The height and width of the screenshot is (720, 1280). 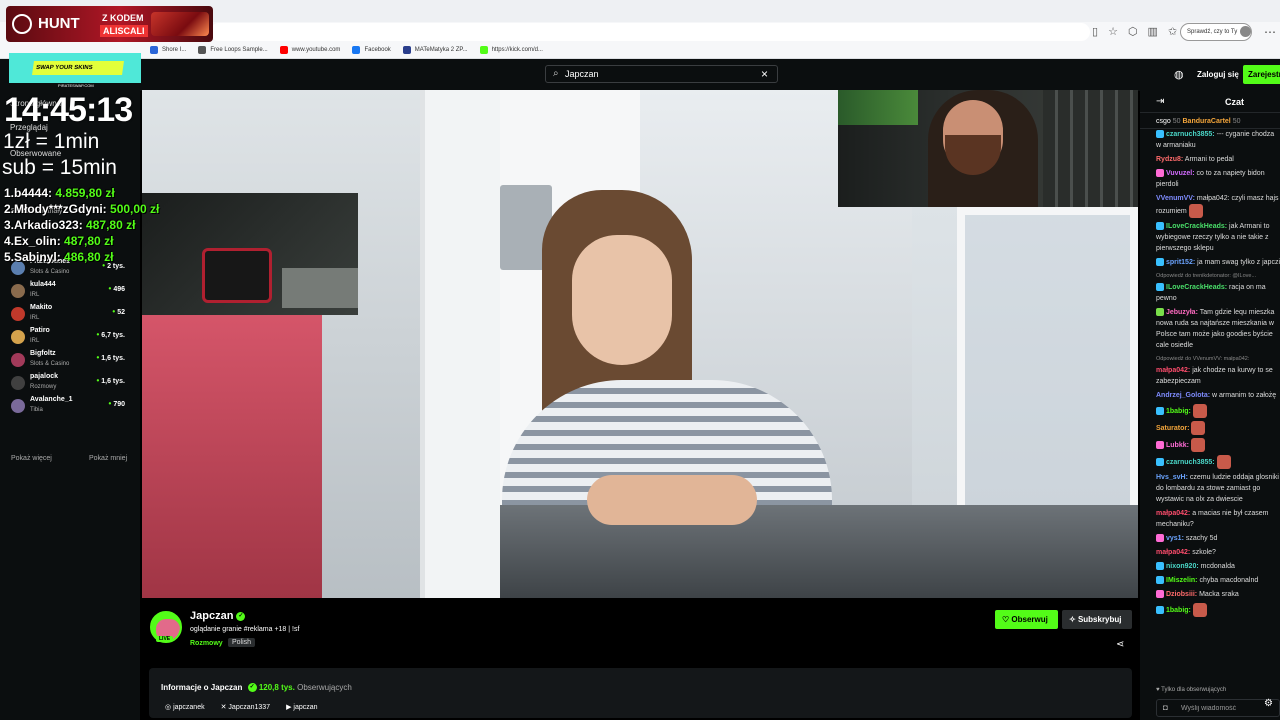 I want to click on sidebar-channel: Patiro IRL • 6,7 tys., so click(x=71, y=337).